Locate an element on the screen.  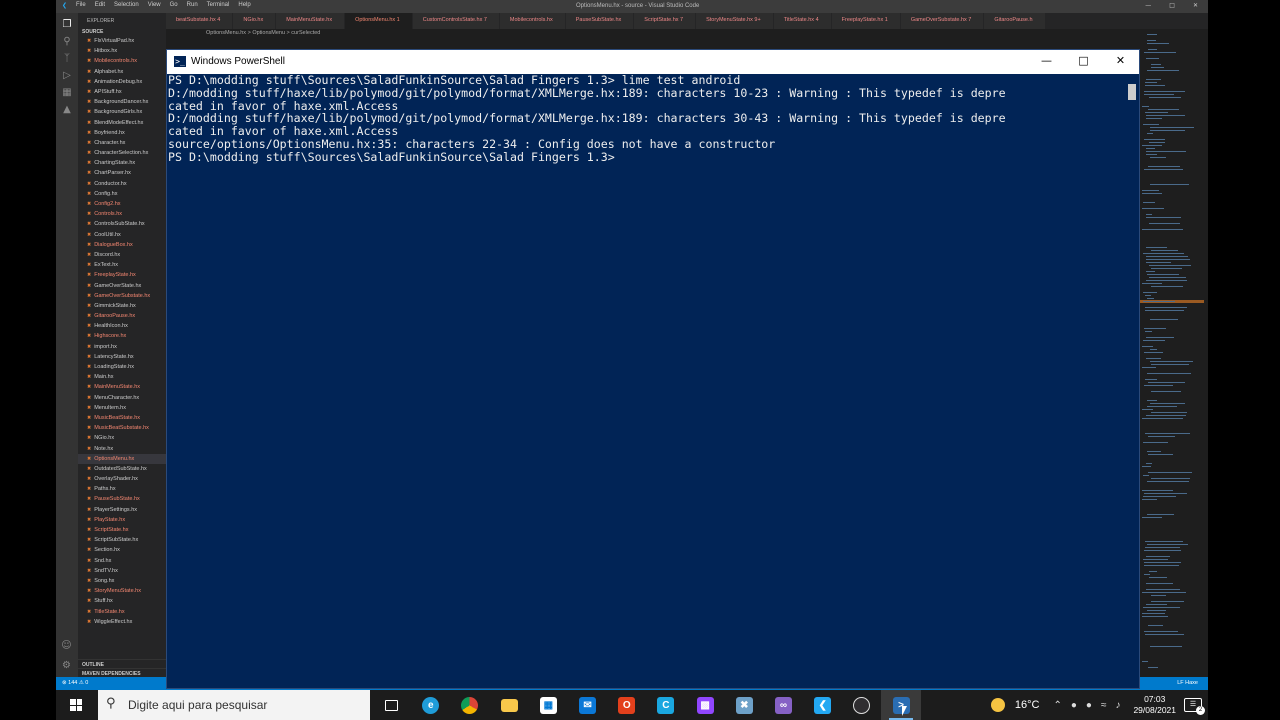
twitch-button: ▩ is located at coordinates (705, 705).